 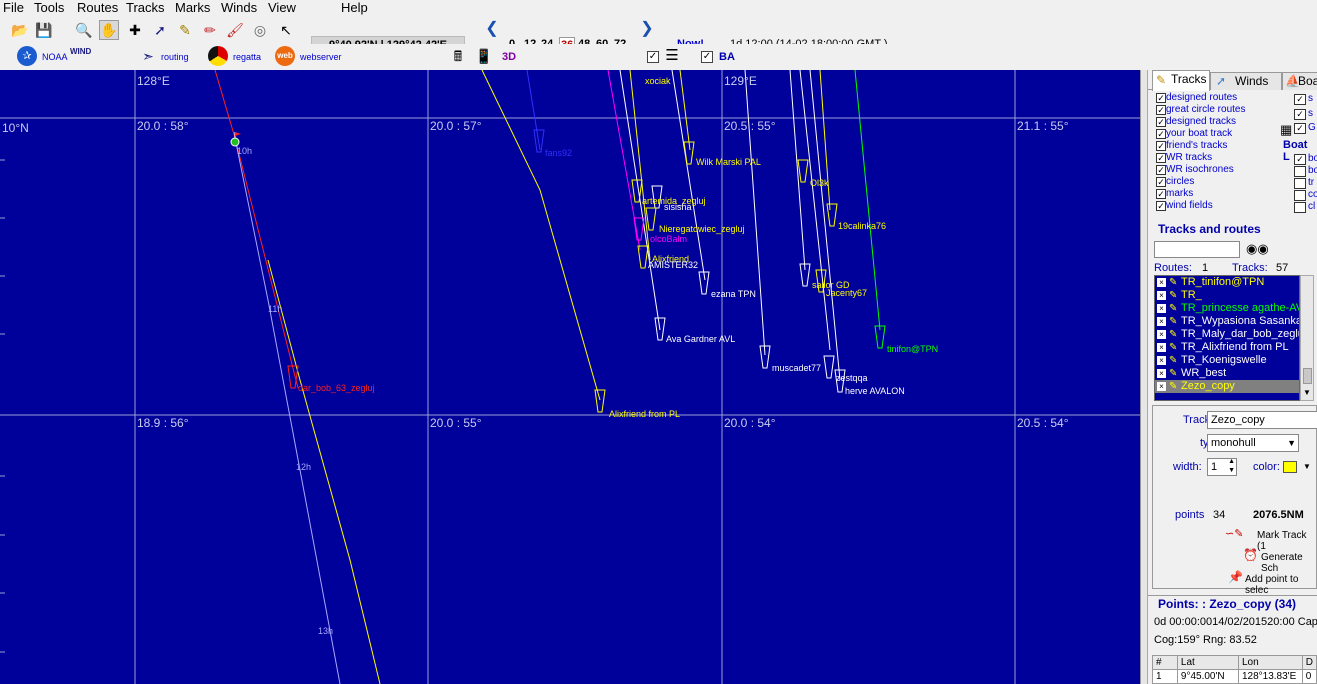 I want to click on three-d-button: 3D, so click(x=509, y=57).